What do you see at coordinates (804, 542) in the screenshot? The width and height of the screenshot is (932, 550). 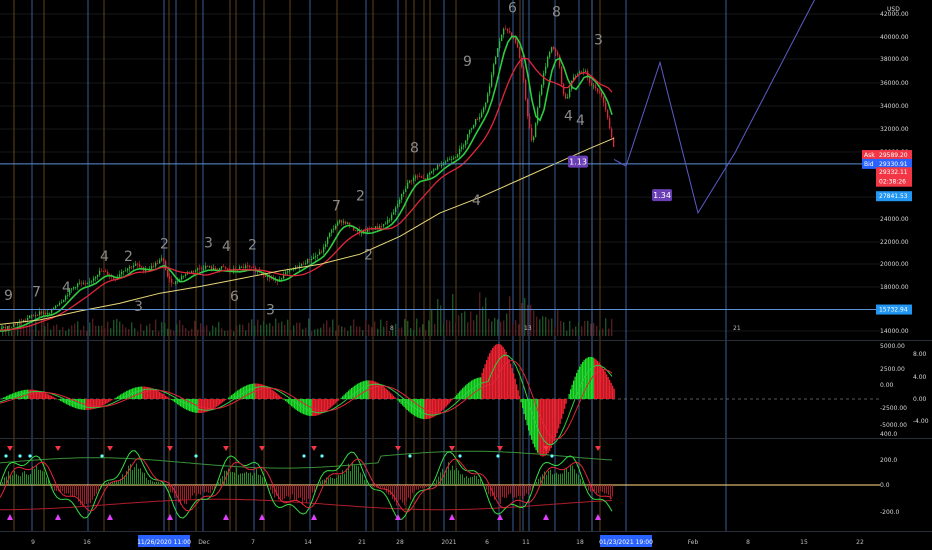 I see `time-tick: 15` at bounding box center [804, 542].